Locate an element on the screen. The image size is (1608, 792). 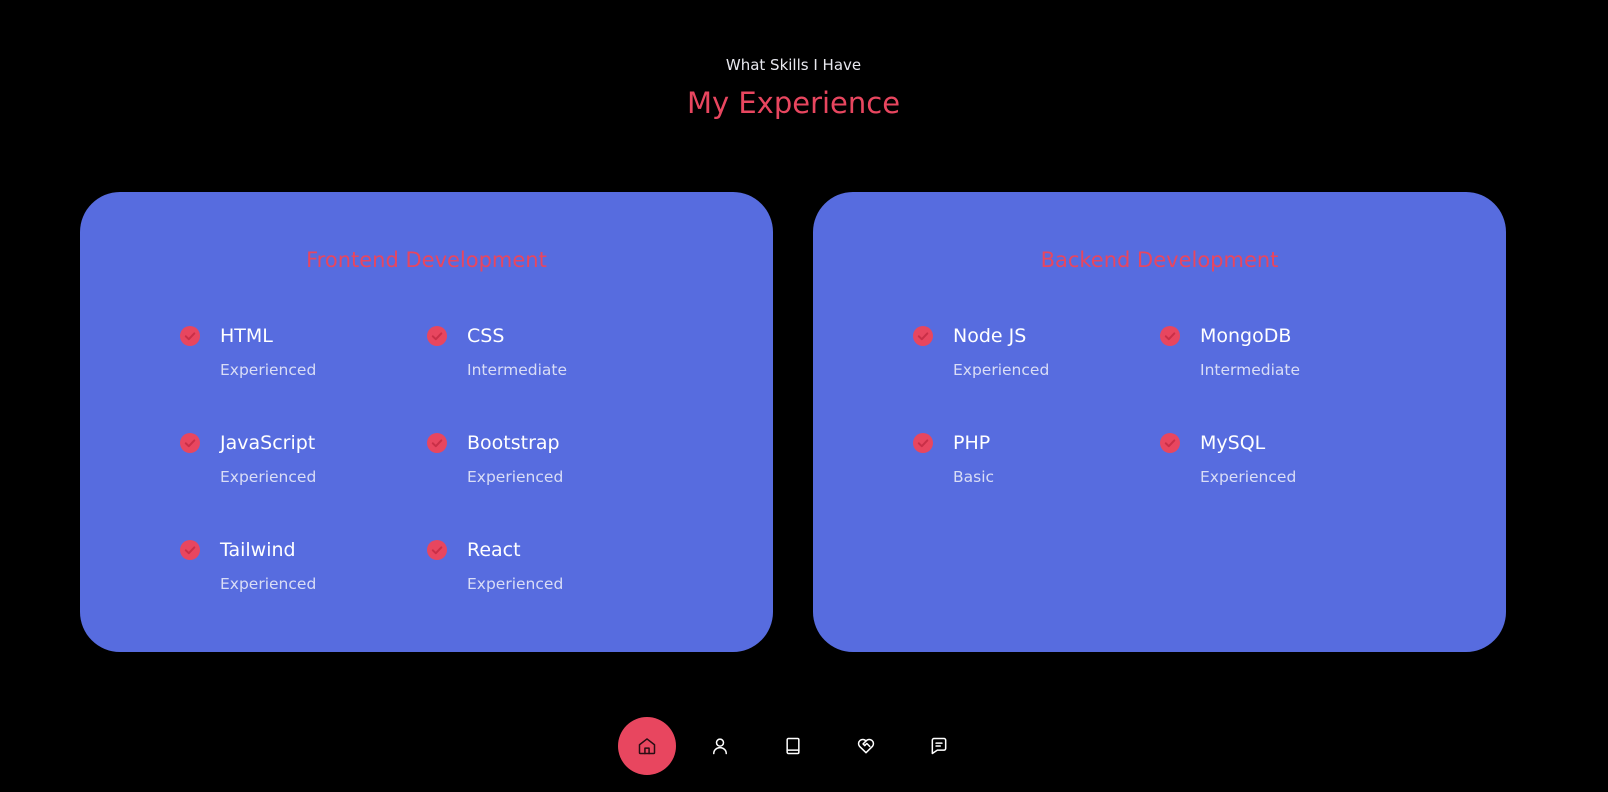
skill-name: Node JS is located at coordinates (990, 336).